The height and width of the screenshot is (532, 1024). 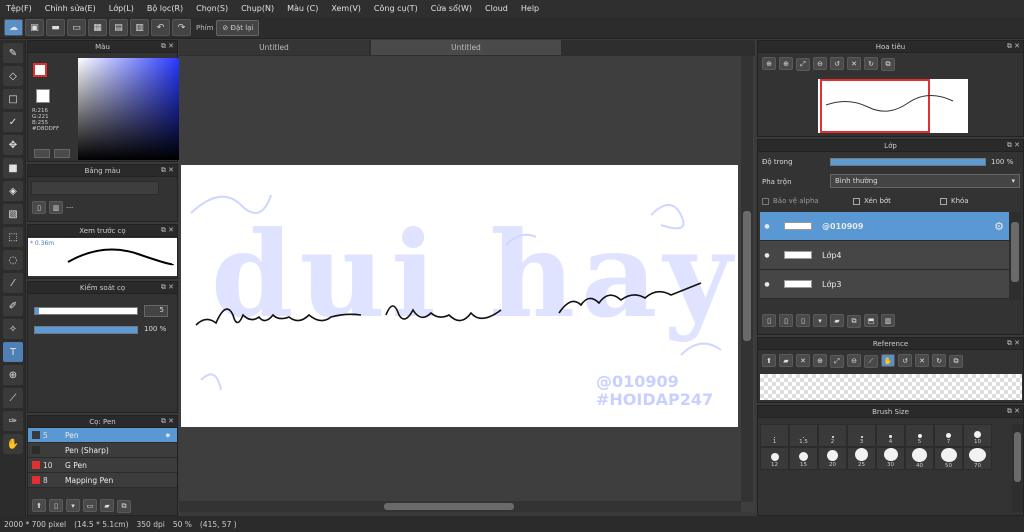 What do you see at coordinates (55, 27) in the screenshot?
I see `chat-icon: ▬` at bounding box center [55, 27].